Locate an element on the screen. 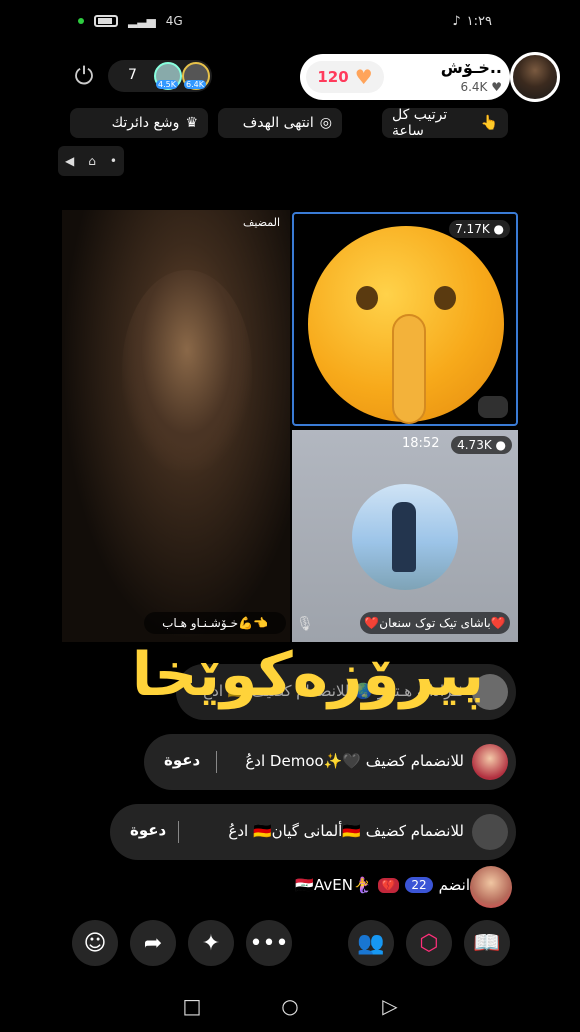 The image size is (580, 1032). guest-emoji-tile: 7.17K ● is located at coordinates (405, 319).